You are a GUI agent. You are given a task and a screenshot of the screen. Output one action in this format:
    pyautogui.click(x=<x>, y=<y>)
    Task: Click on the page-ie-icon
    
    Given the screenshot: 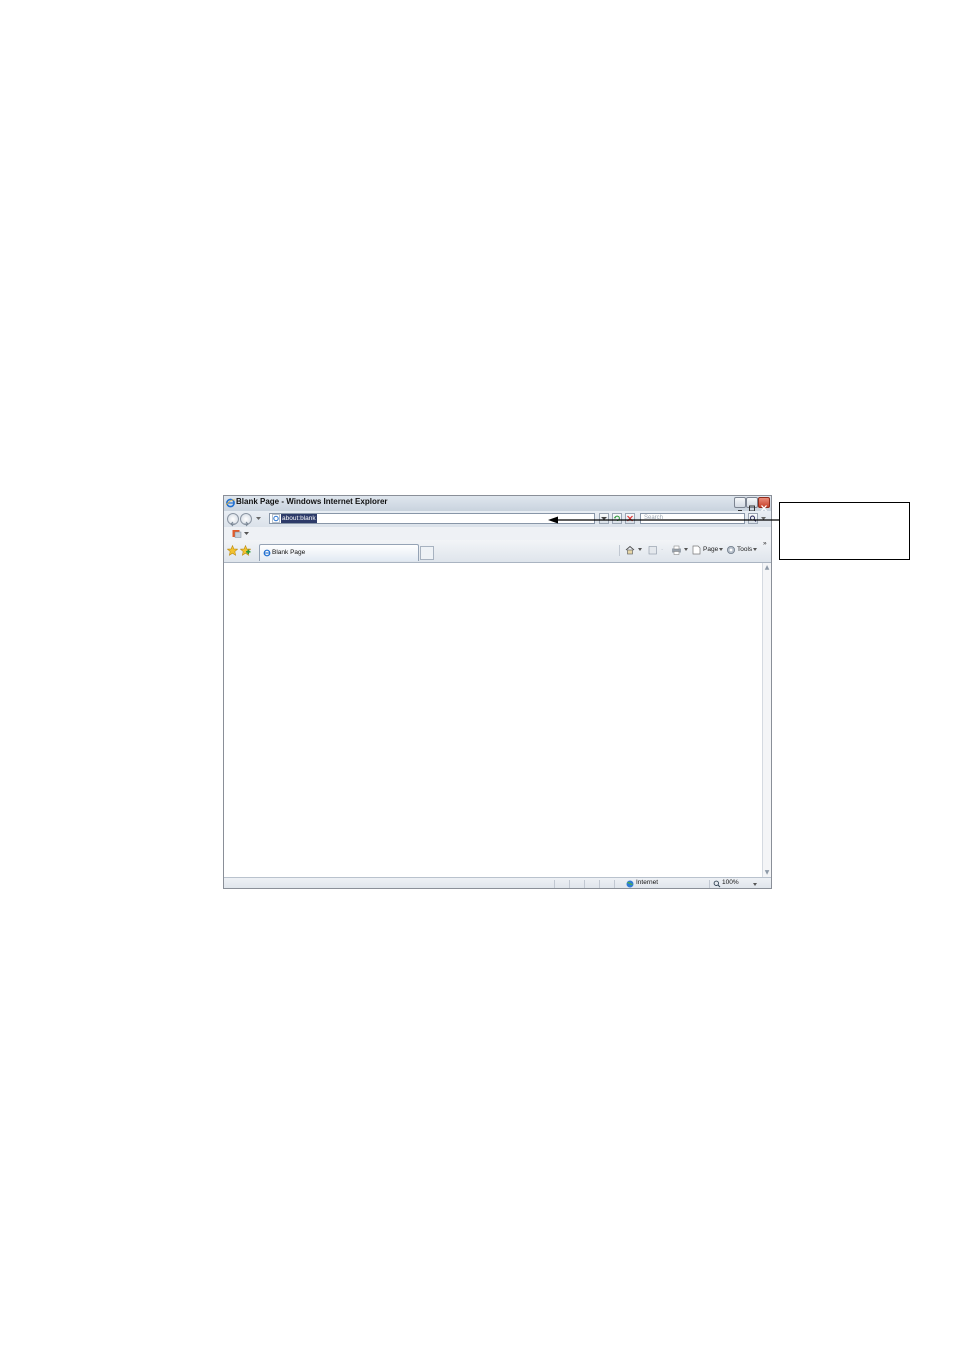 What is the action you would take?
    pyautogui.click(x=276, y=518)
    